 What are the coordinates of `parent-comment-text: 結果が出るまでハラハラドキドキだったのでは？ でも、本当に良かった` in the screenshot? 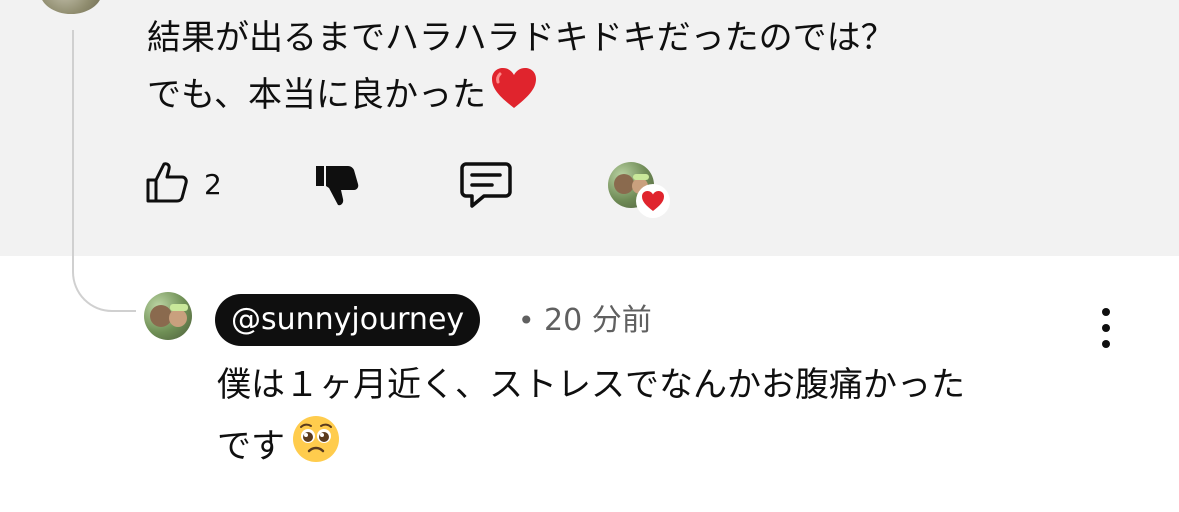 It's located at (521, 68).